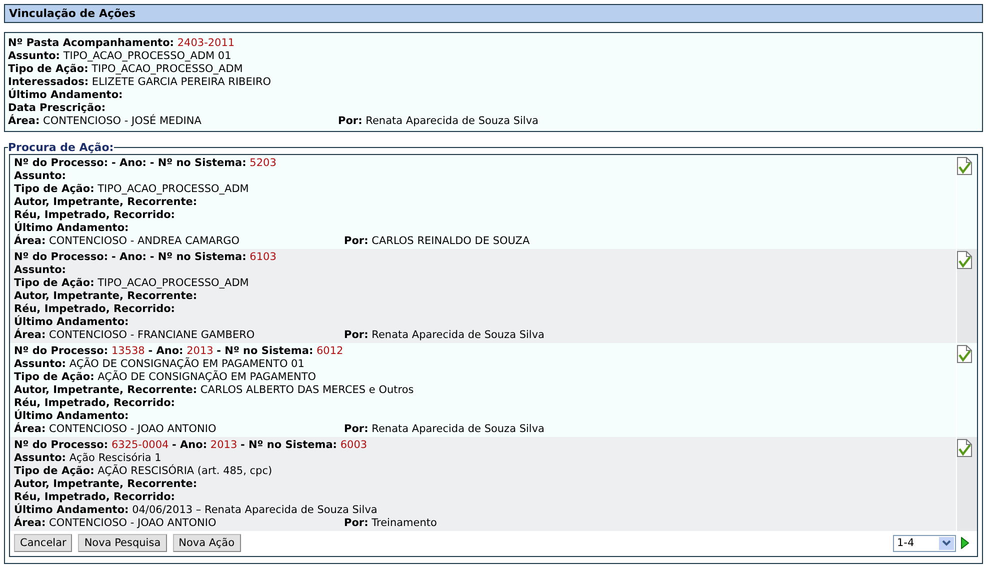 The height and width of the screenshot is (587, 995). Describe the element at coordinates (146, 257) in the screenshot. I see `info-line: Nº do Processo: - Ano: - Nº no Sistema: 6103` at that location.